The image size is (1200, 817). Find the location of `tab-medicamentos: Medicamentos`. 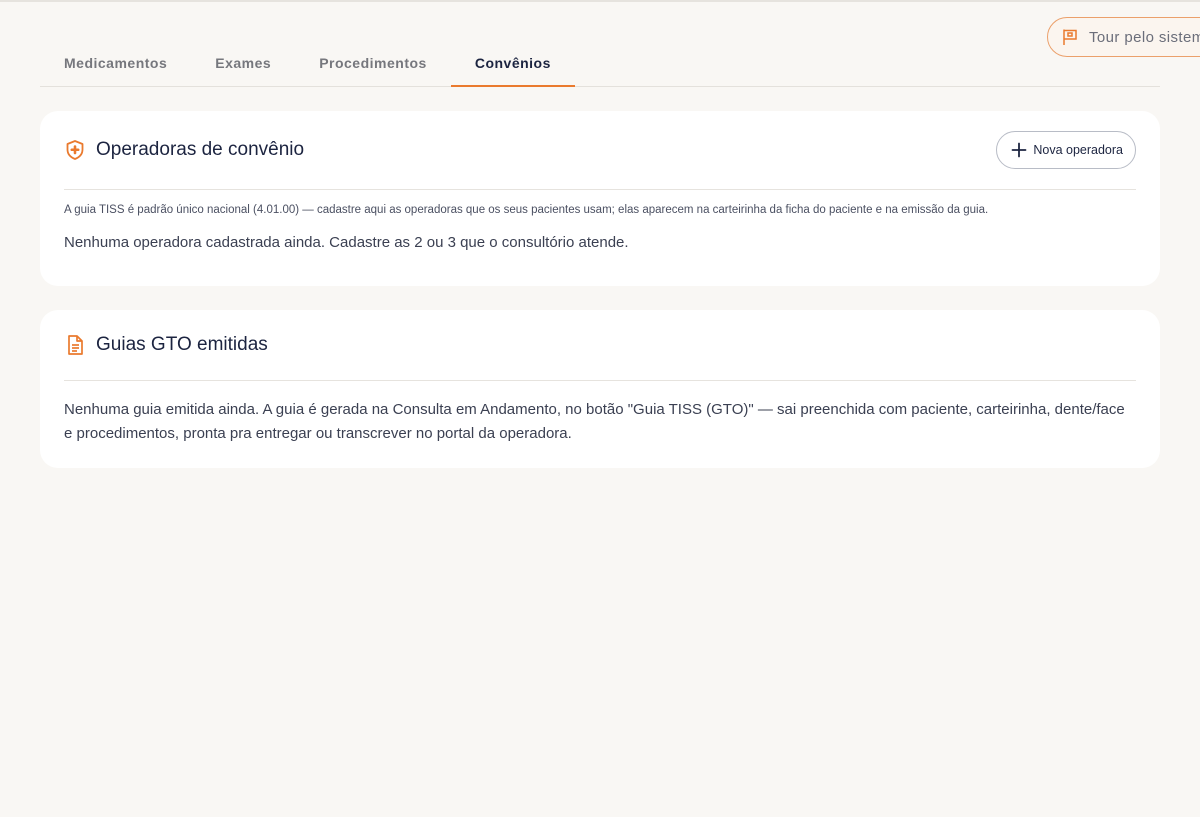

tab-medicamentos: Medicamentos is located at coordinates (115, 63).